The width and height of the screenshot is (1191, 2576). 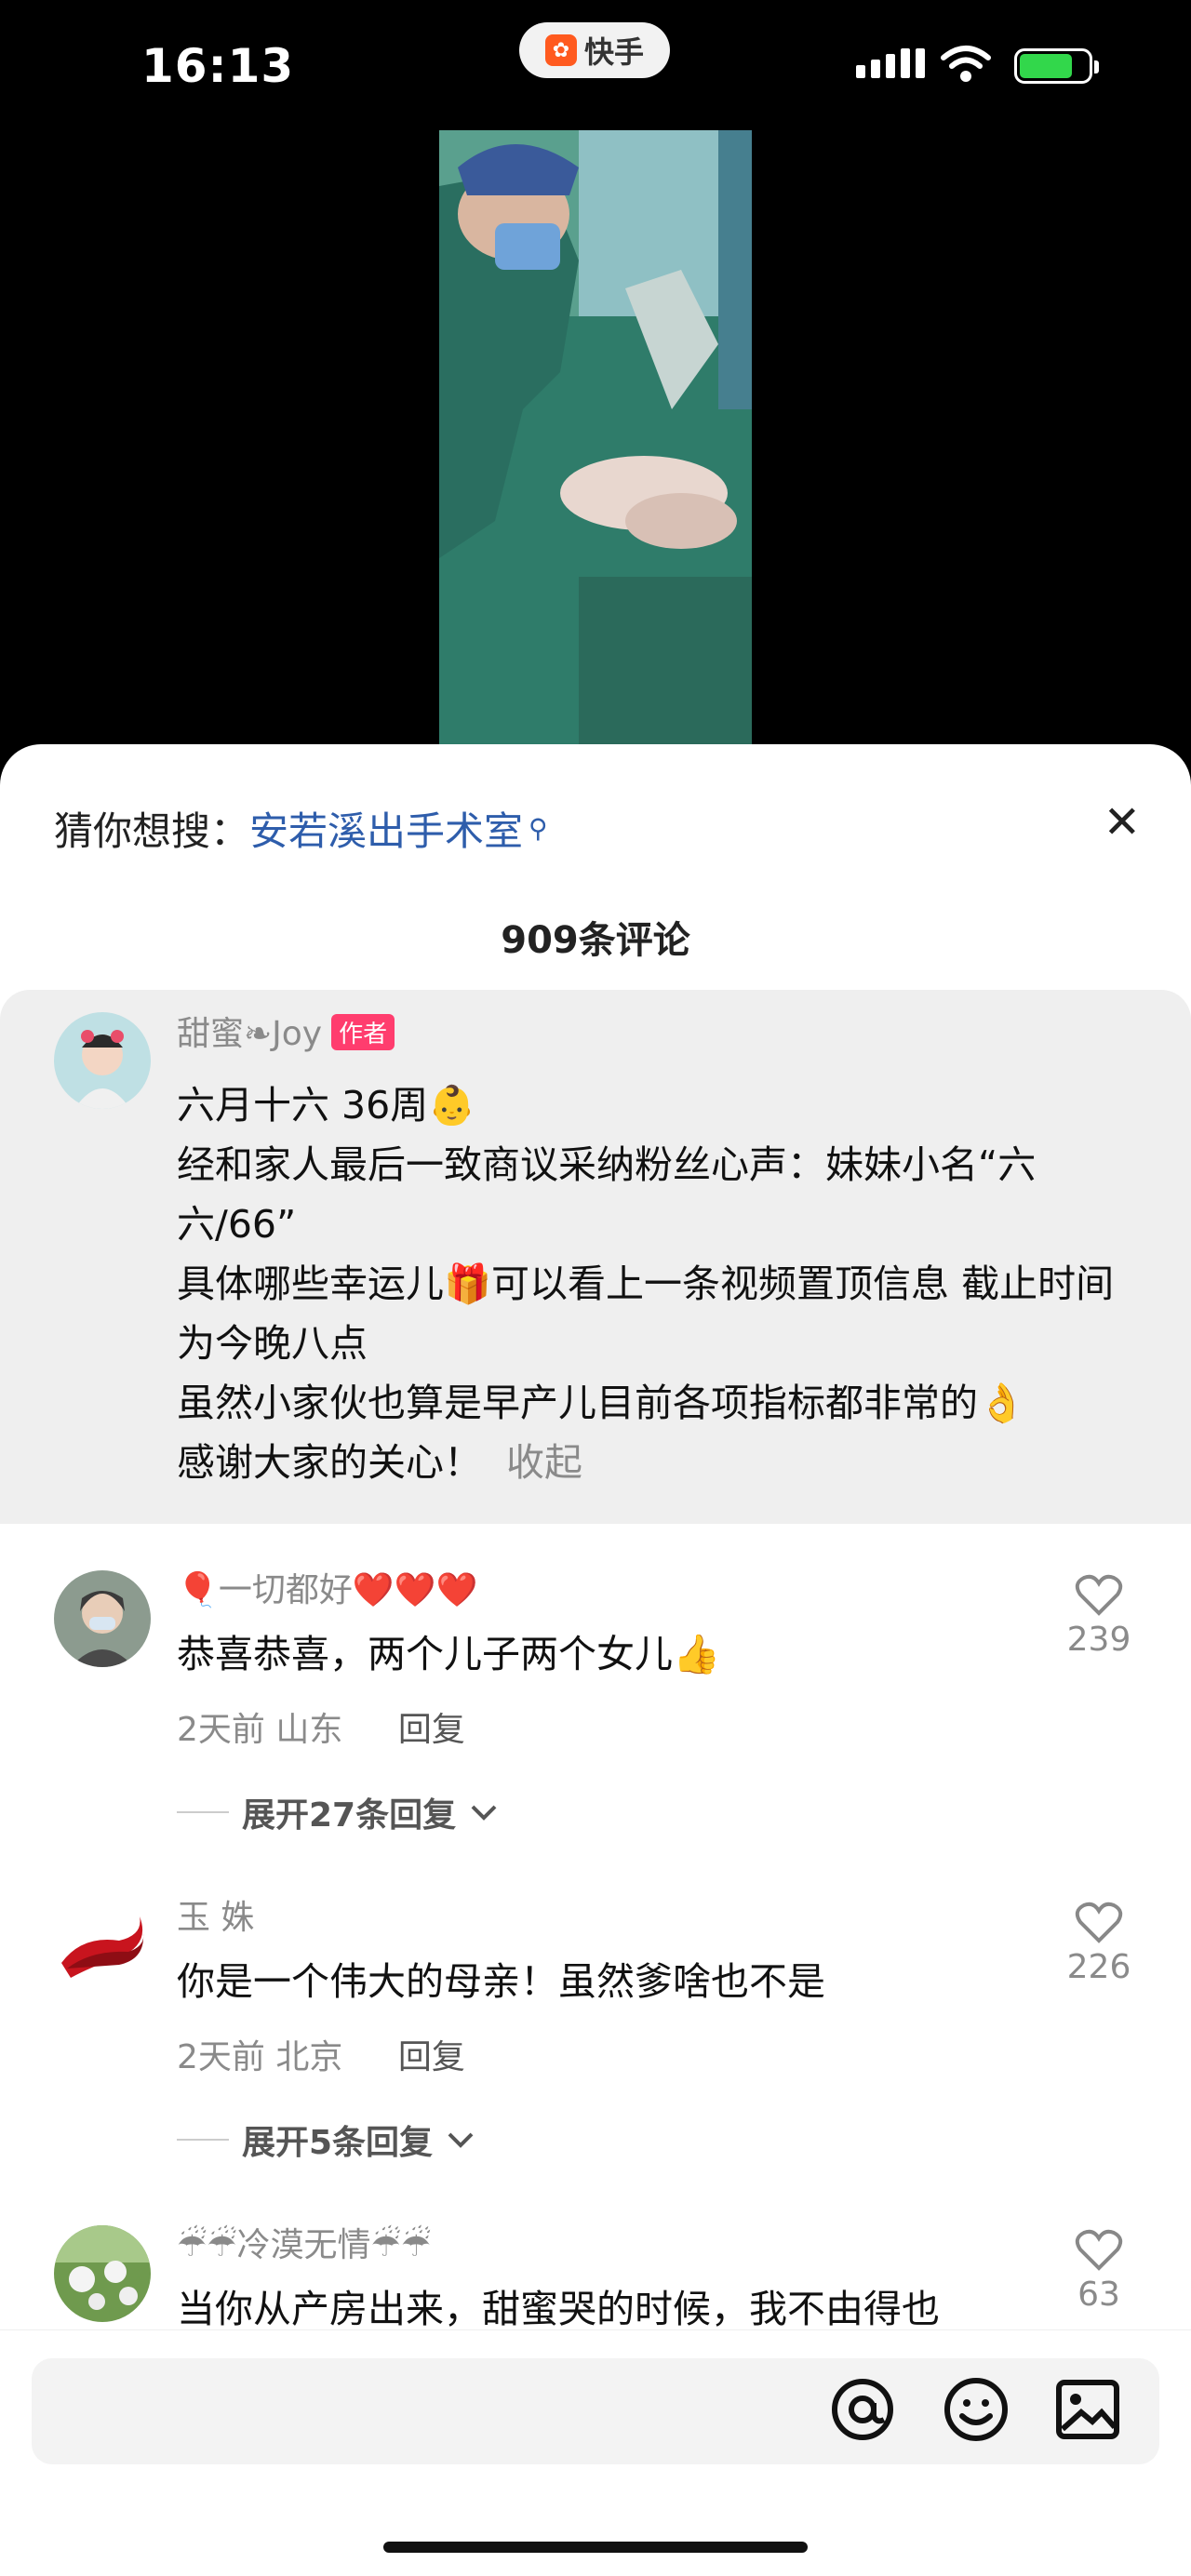 I want to click on comment-username: 玉 姝, so click(x=215, y=1914).